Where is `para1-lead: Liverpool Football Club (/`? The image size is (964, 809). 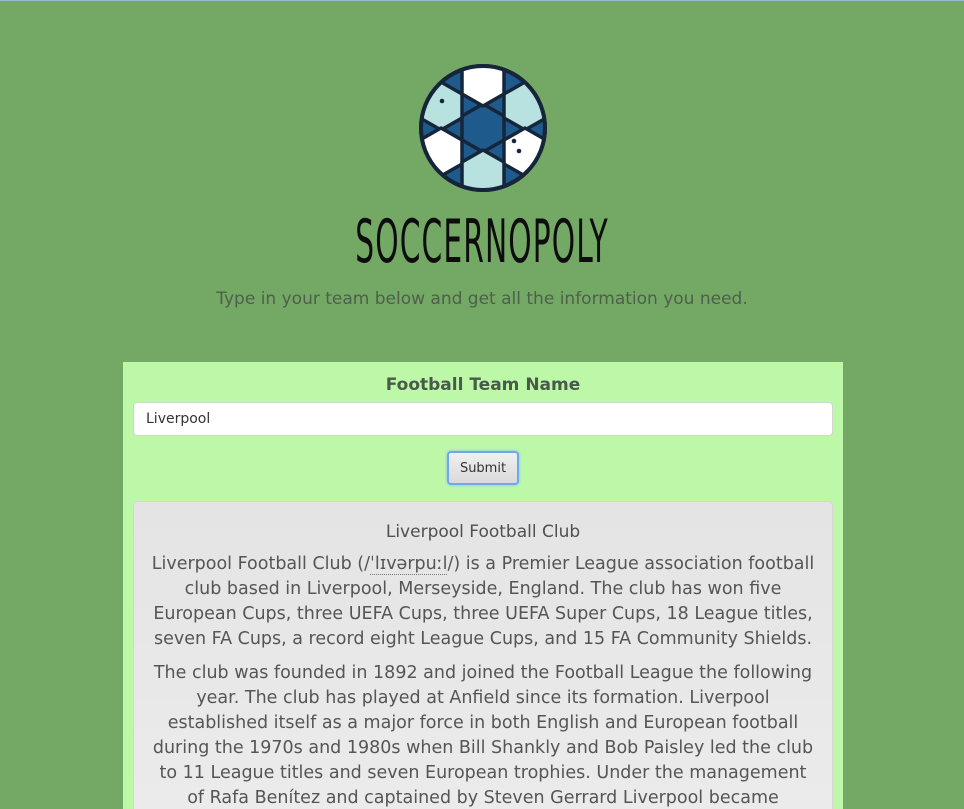 para1-lead: Liverpool Football Club (/ is located at coordinates (261, 564).